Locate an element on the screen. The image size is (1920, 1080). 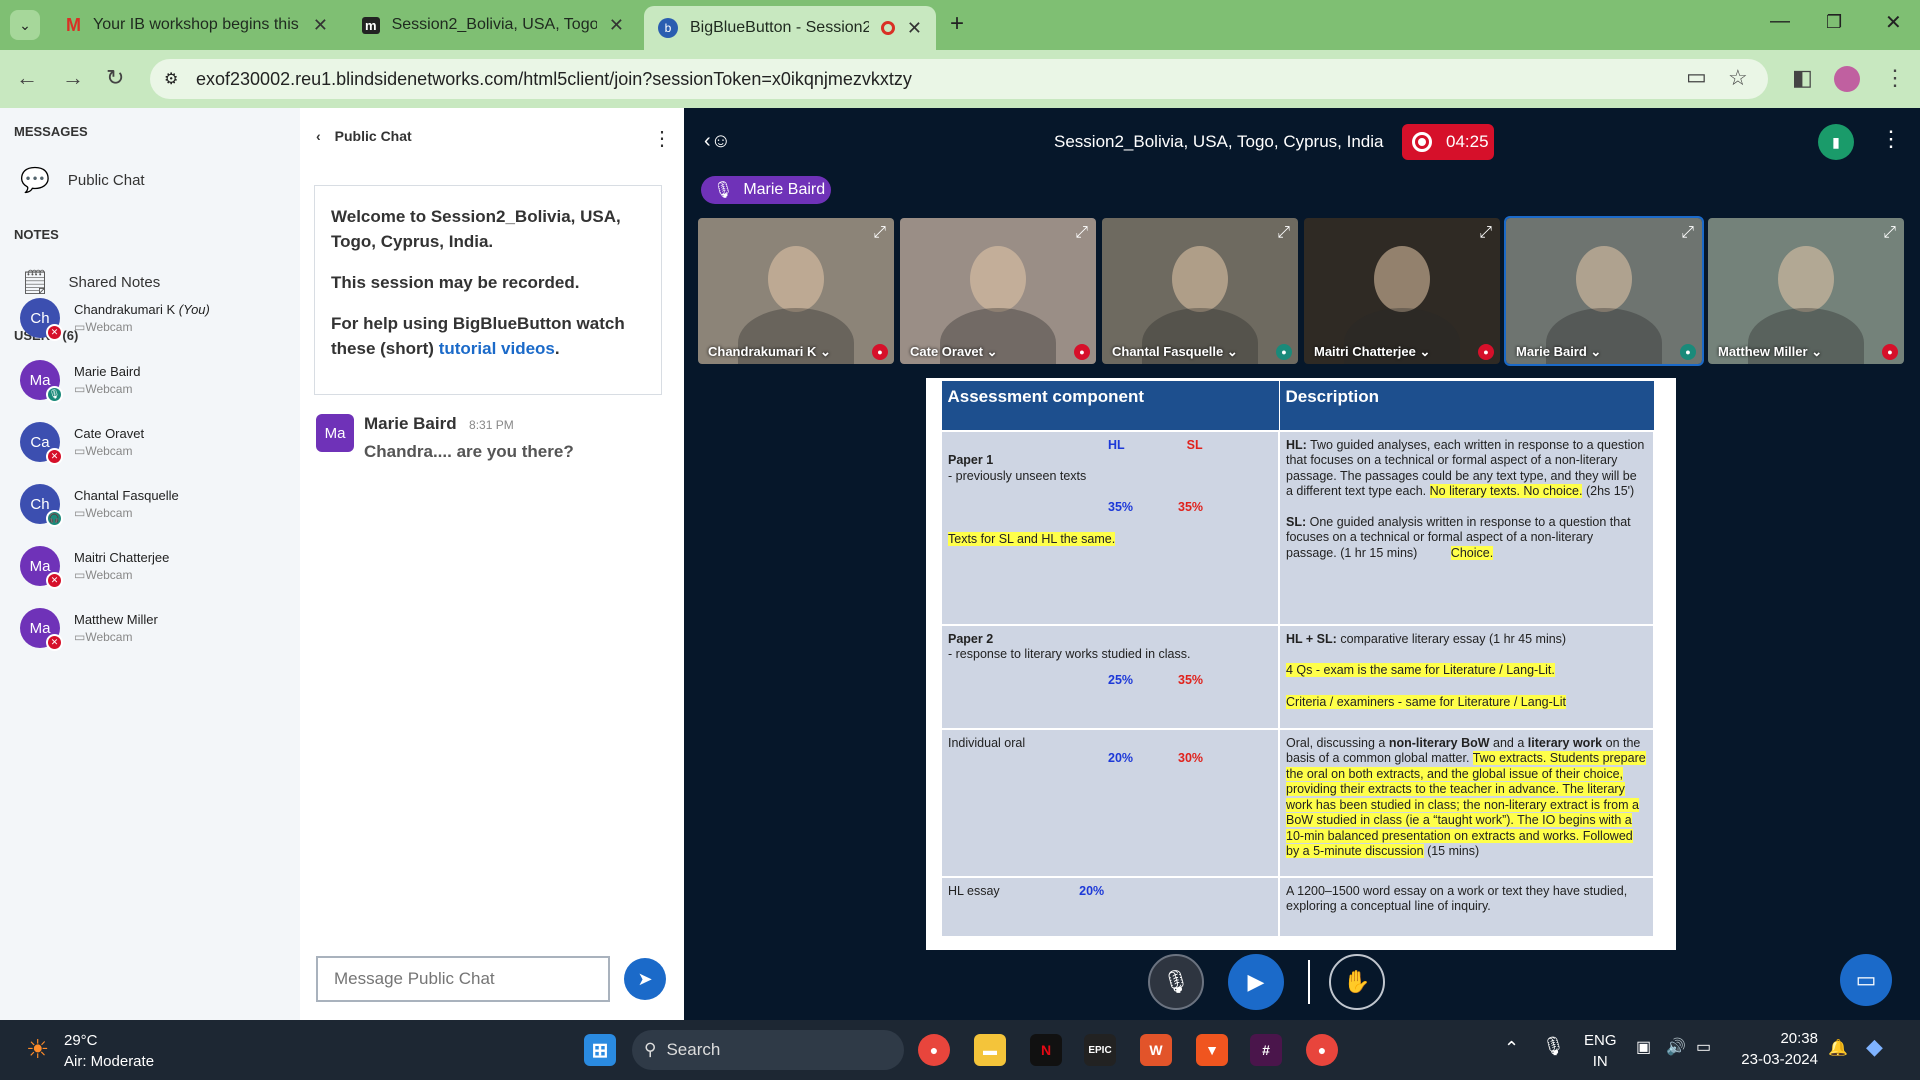
clock: 20:38 23-03-2024 is located at coordinates (1777, 1049).